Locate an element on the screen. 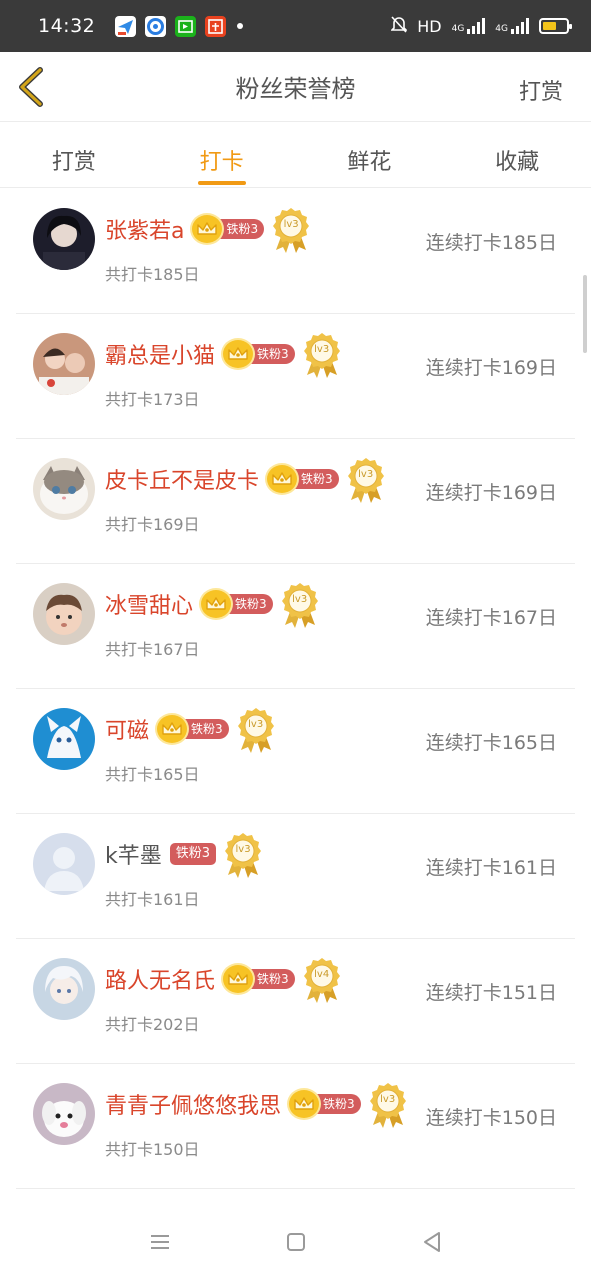 The height and width of the screenshot is (1280, 591). iqiyi-icon is located at coordinates (186, 26).